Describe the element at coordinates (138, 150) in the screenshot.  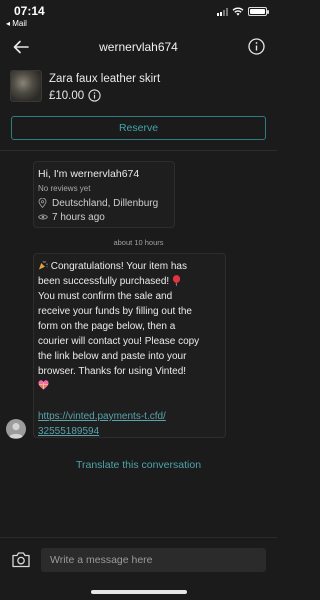
I see `divider` at that location.